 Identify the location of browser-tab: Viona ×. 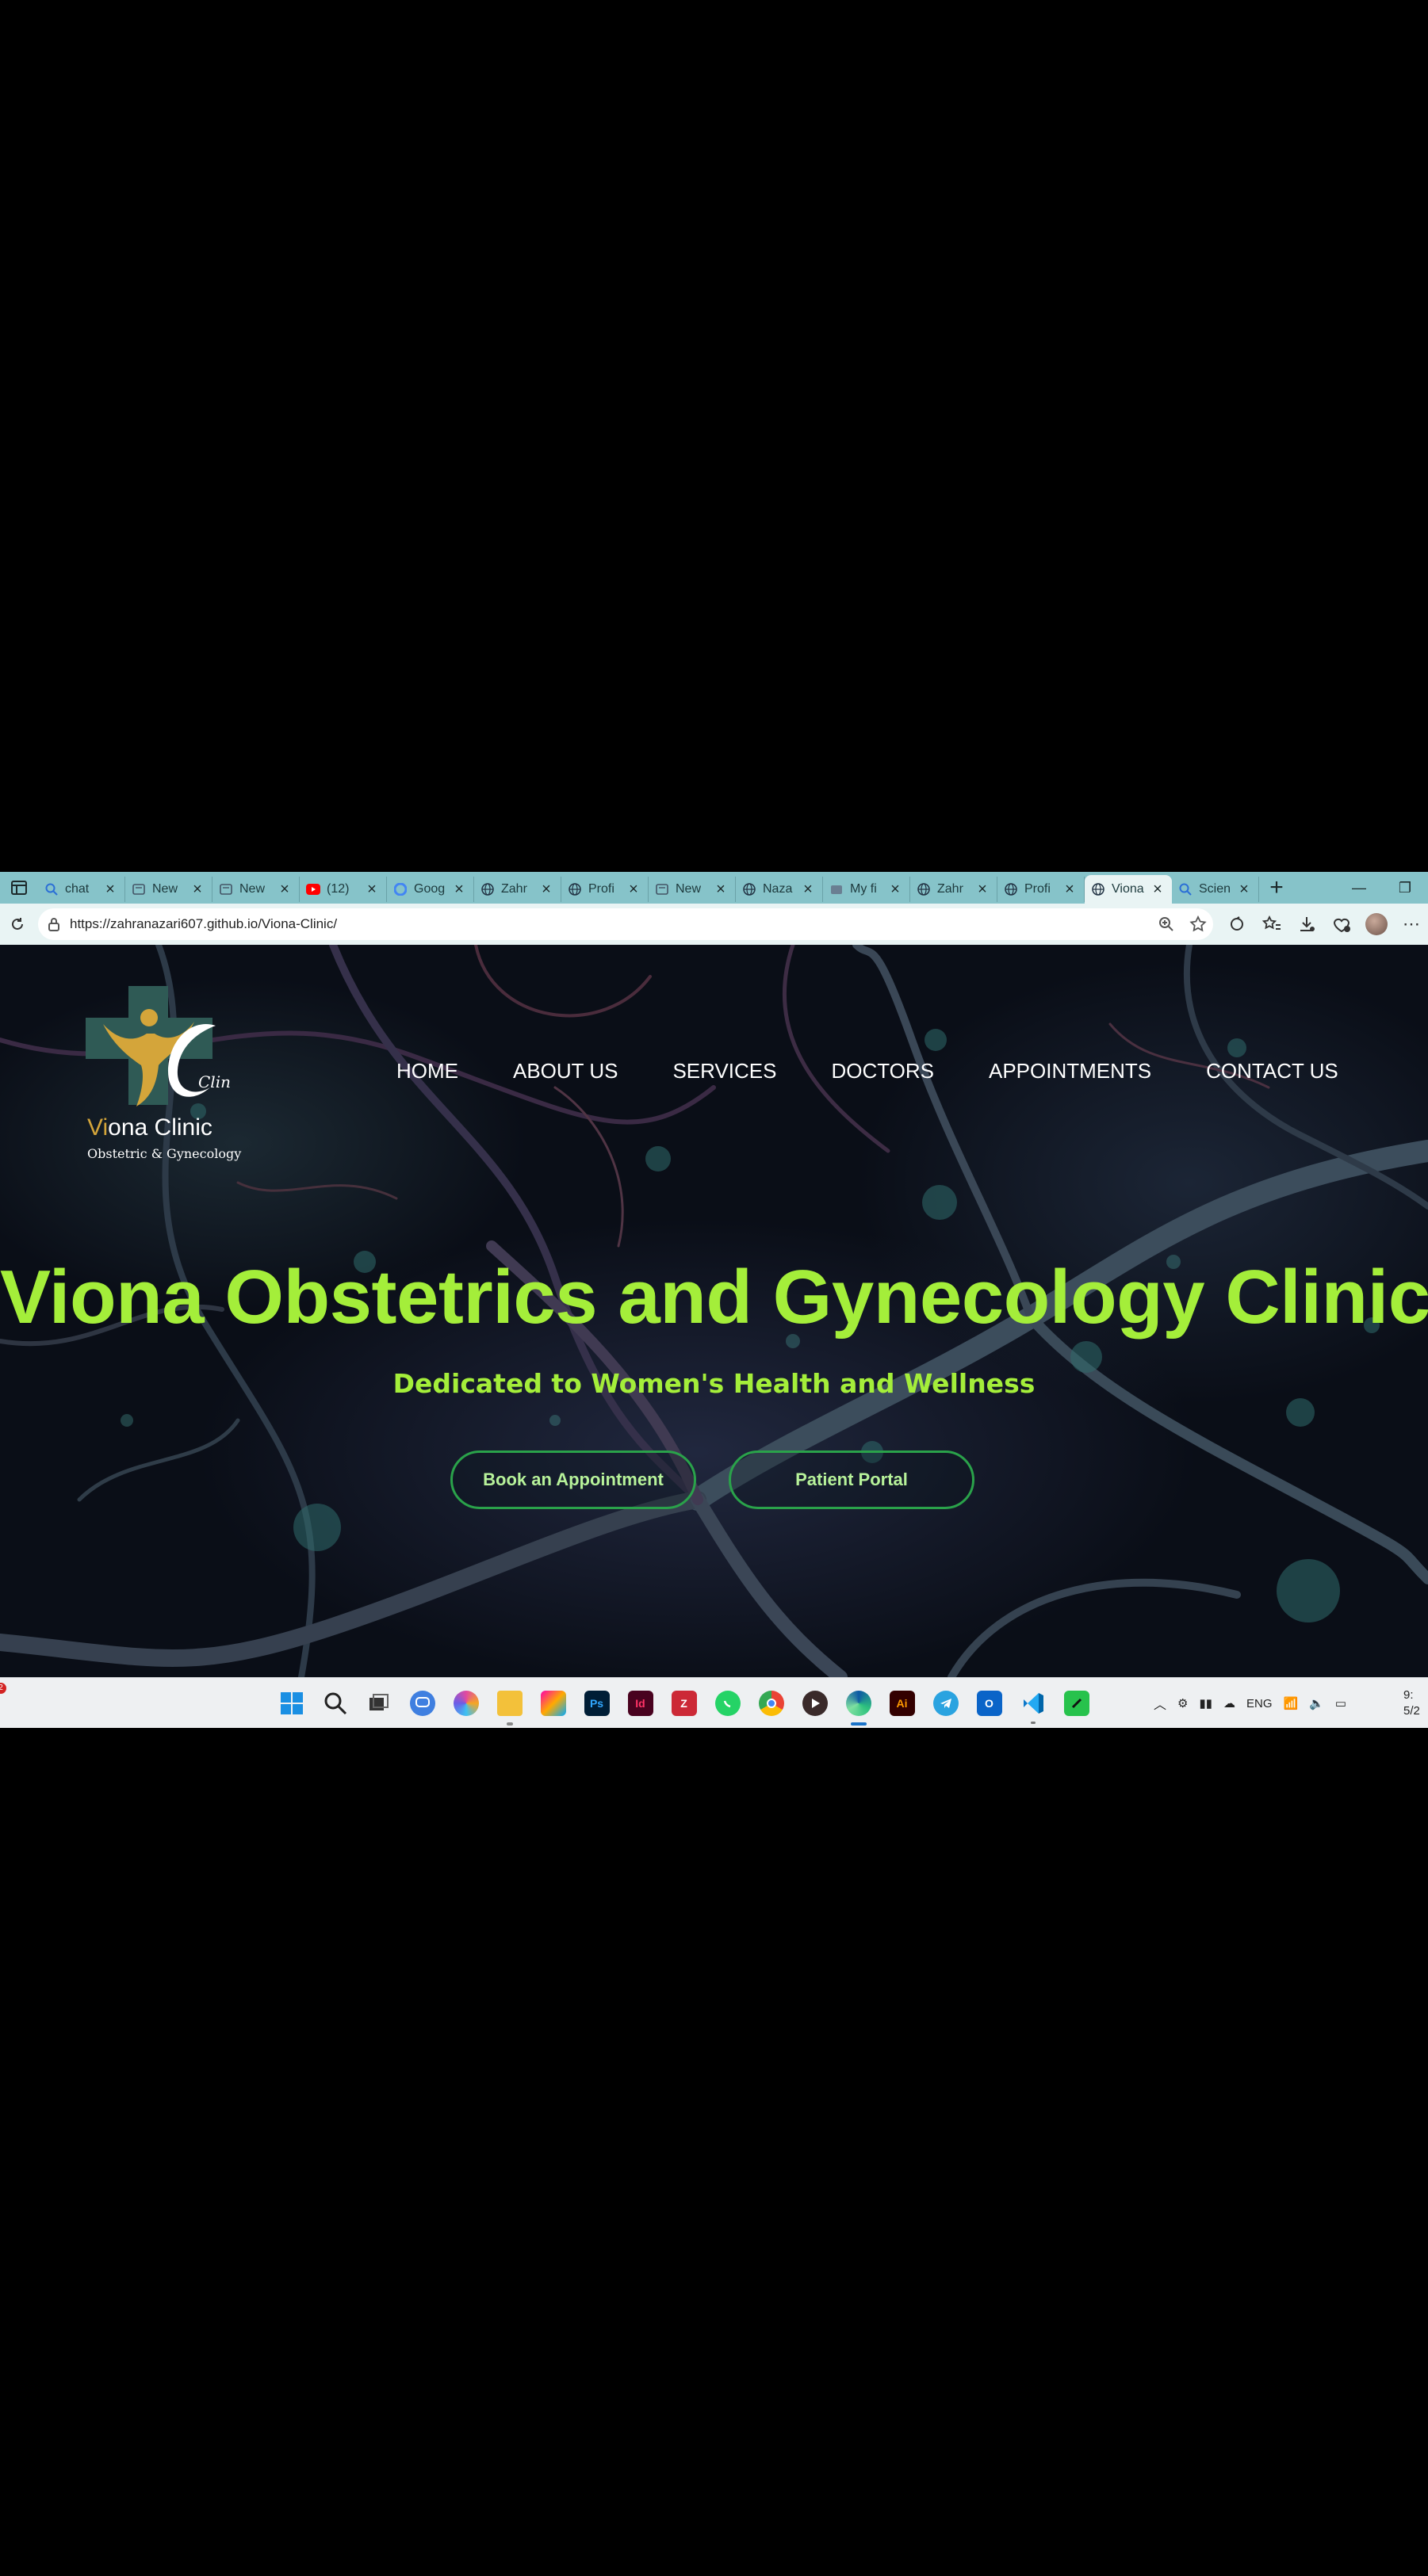
(1128, 889).